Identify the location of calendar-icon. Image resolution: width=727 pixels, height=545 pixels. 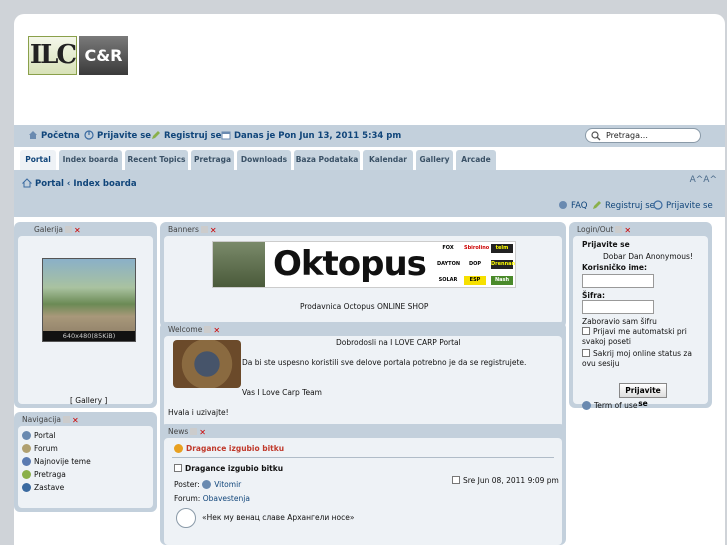
(226, 135).